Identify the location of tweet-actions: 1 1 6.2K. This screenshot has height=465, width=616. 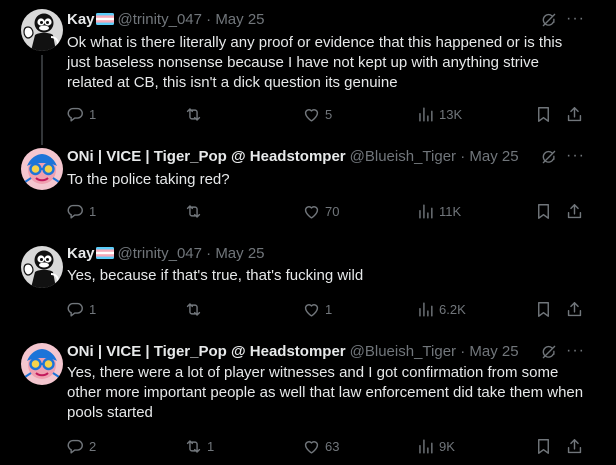
(327, 309).